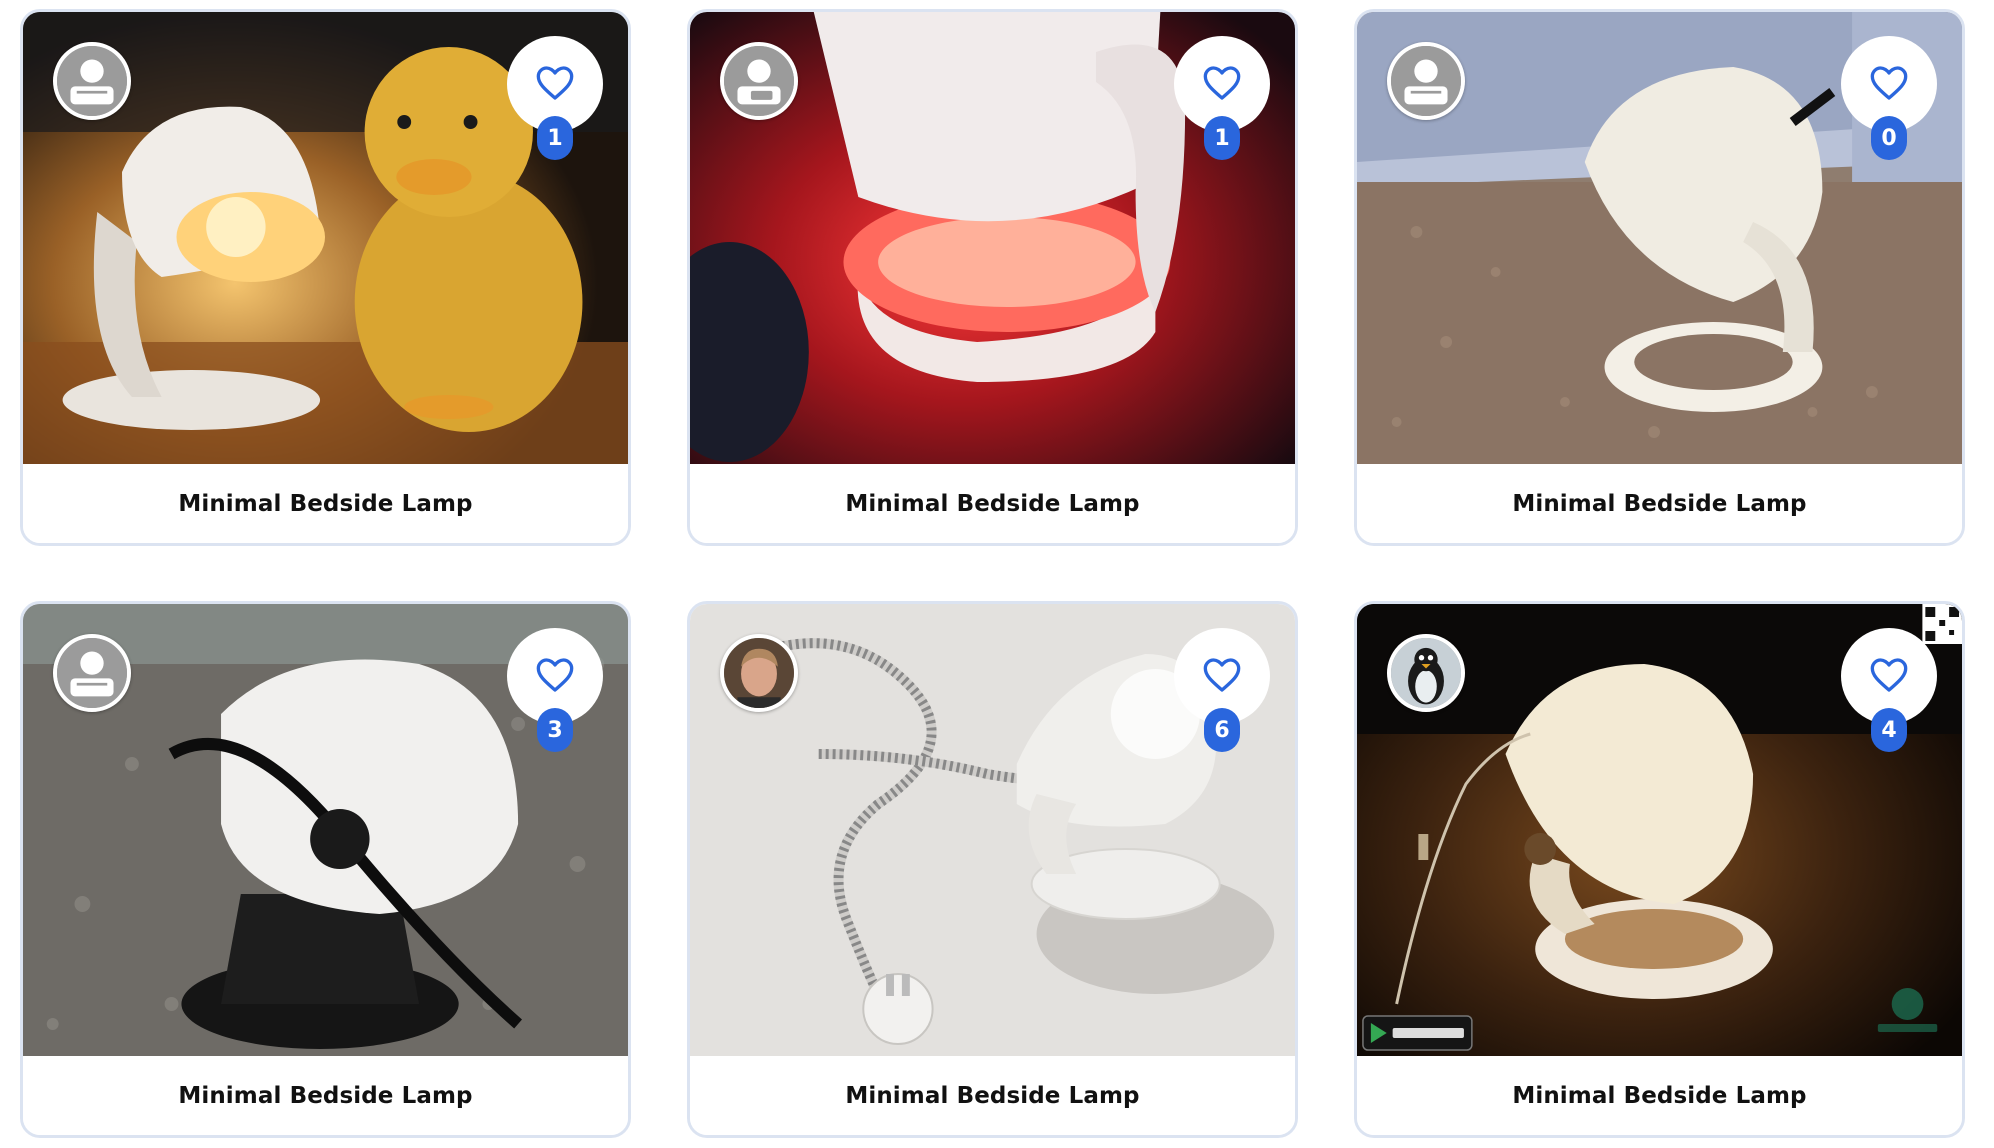  Describe the element at coordinates (1889, 138) in the screenshot. I see `like-count-badge: 0` at that location.